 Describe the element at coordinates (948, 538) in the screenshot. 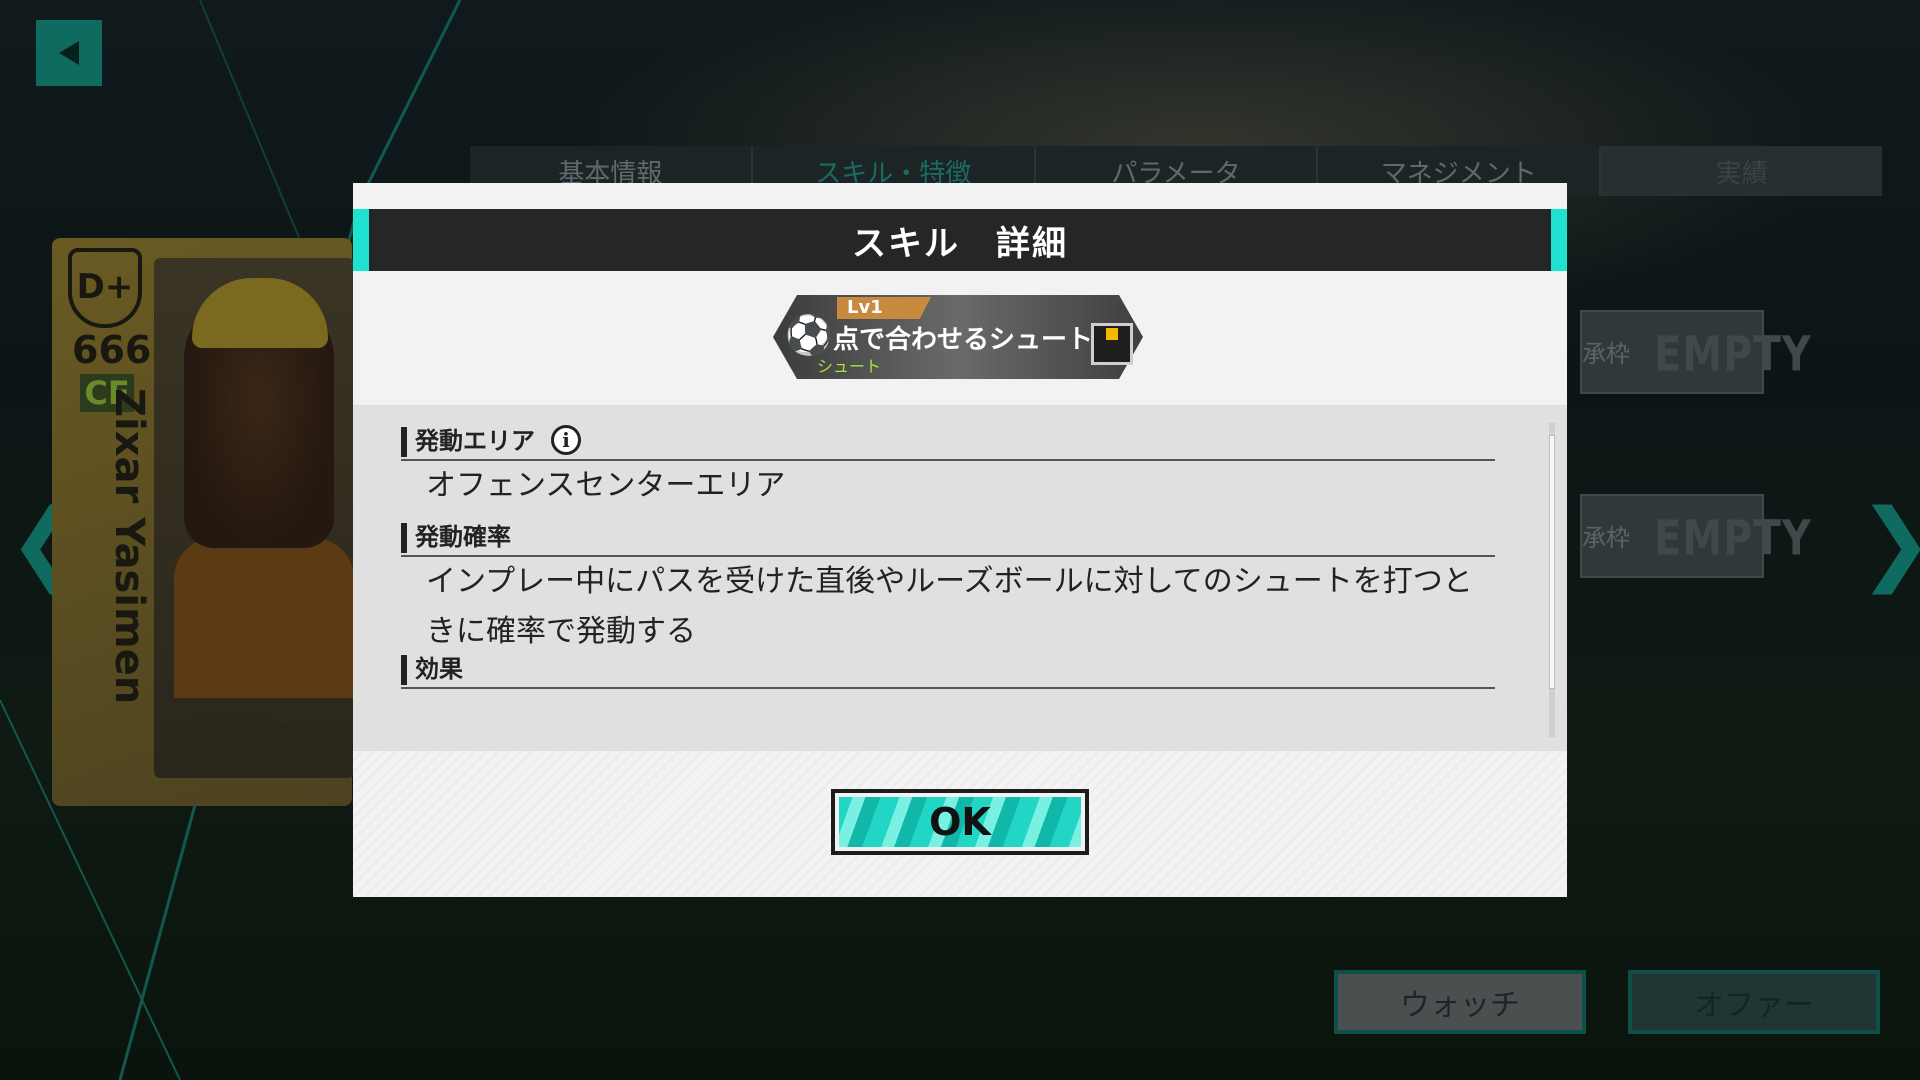

I see `section-title-probability: 発動確率` at that location.